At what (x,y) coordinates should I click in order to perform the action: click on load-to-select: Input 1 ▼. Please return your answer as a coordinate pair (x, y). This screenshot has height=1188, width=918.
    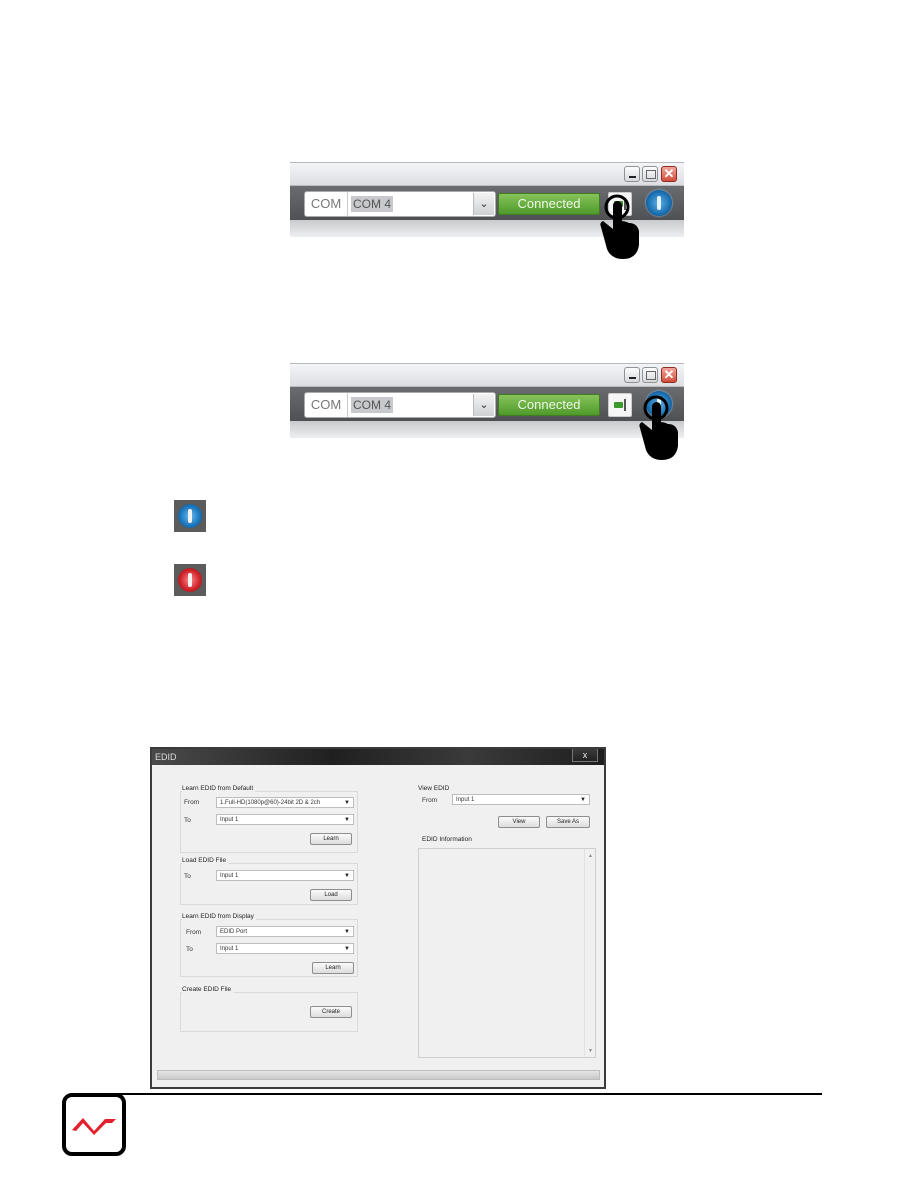
    Looking at the image, I should click on (285, 875).